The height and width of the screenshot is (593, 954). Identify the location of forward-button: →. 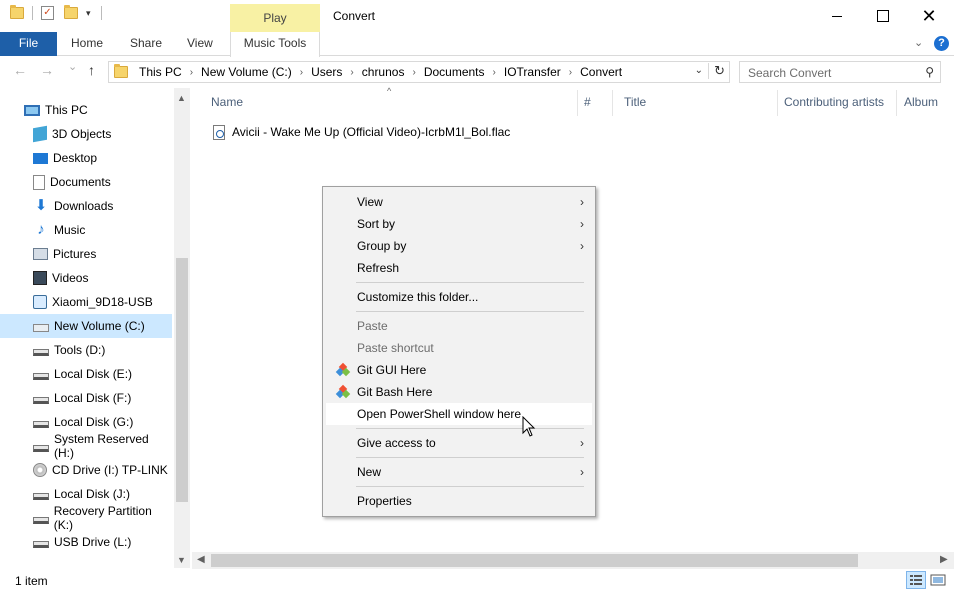
(47, 70).